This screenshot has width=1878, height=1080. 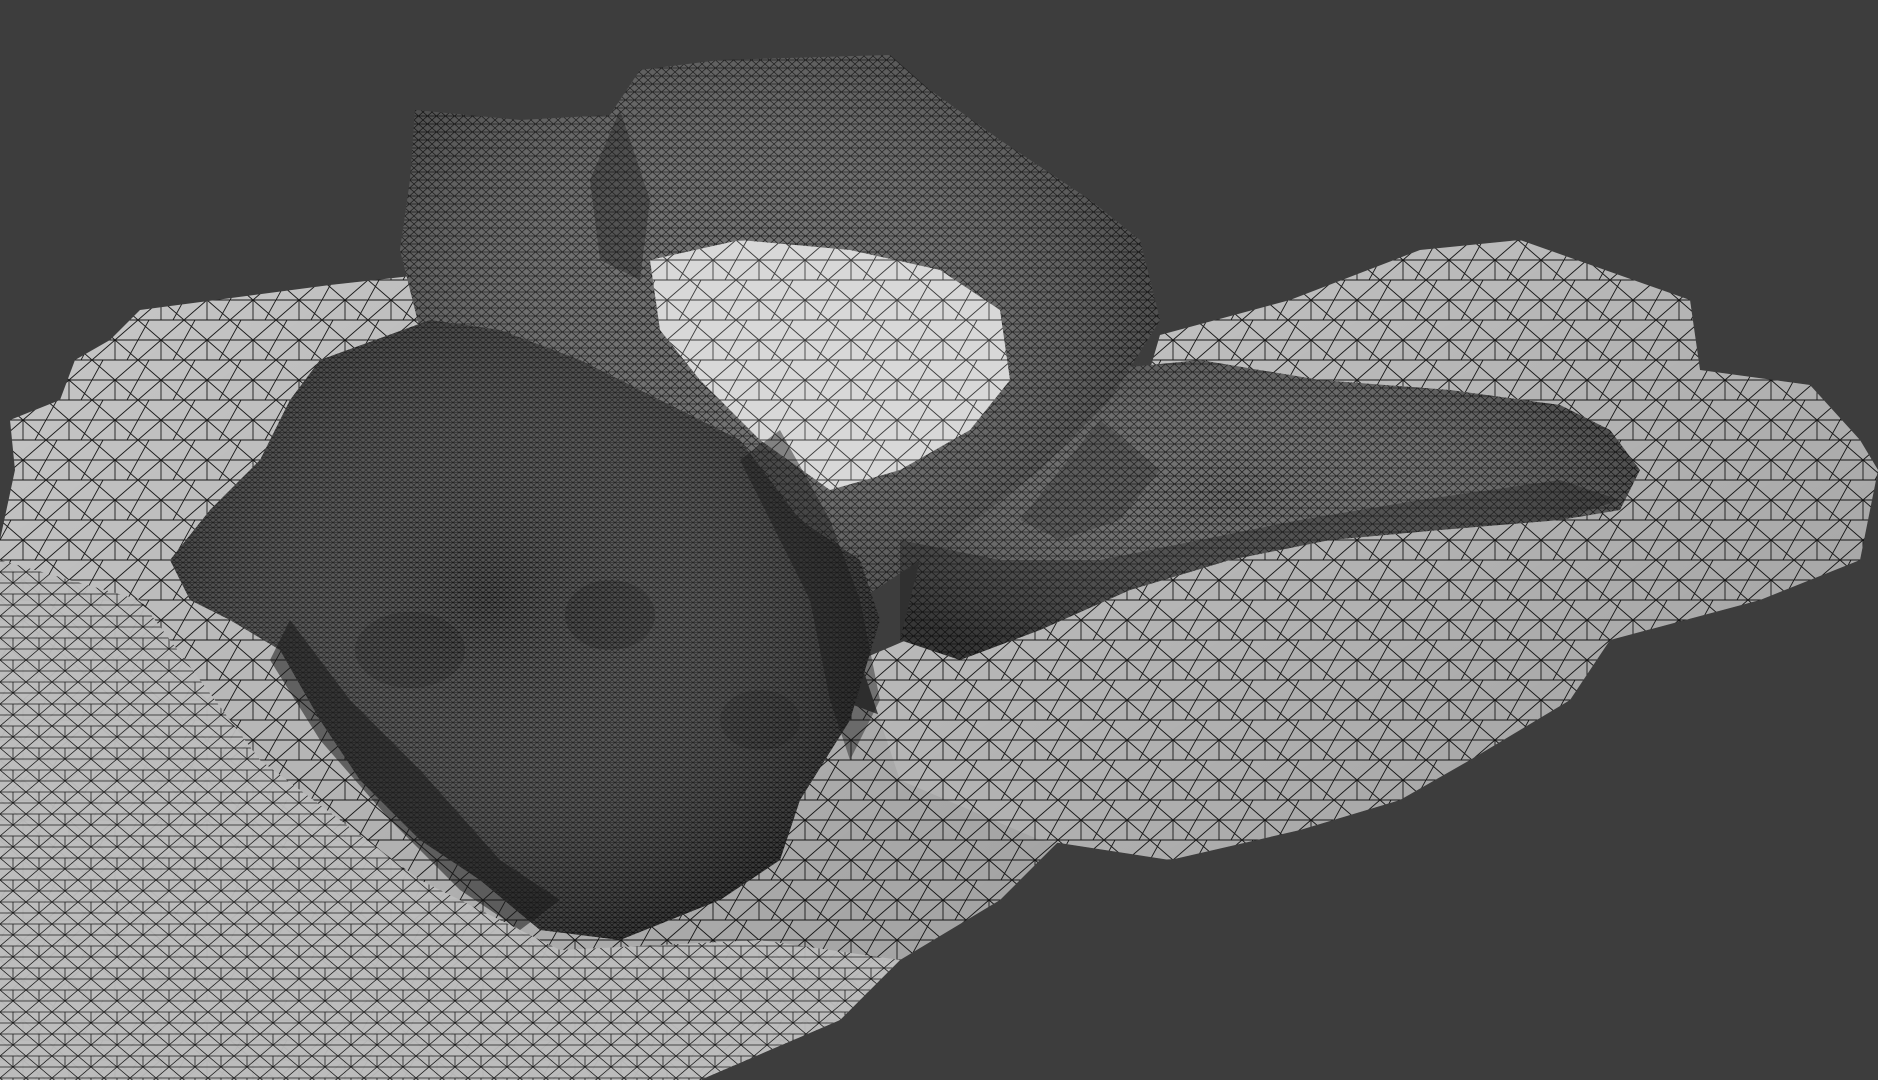 I want to click on bump-left, so click(x=410, y=650).